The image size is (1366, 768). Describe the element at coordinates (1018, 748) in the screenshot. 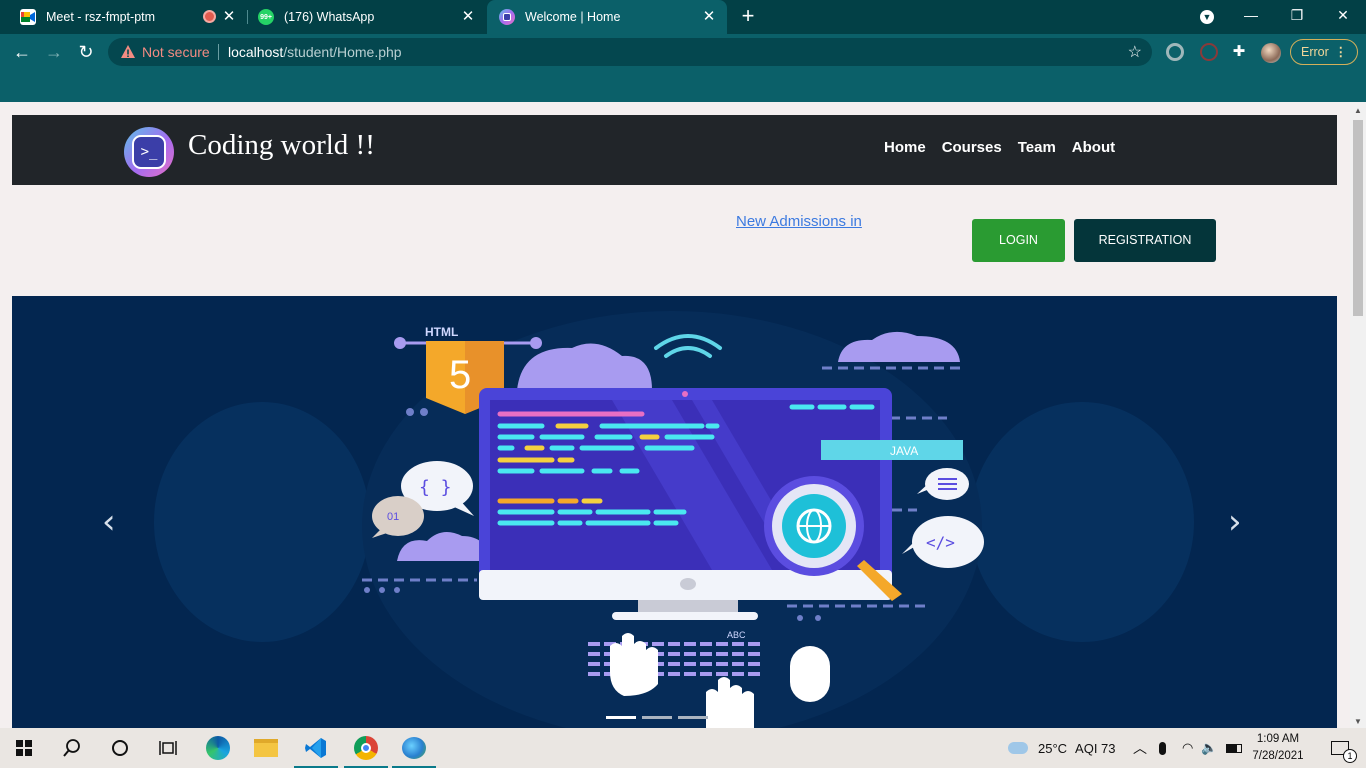

I see `weather-cloud-icon` at that location.